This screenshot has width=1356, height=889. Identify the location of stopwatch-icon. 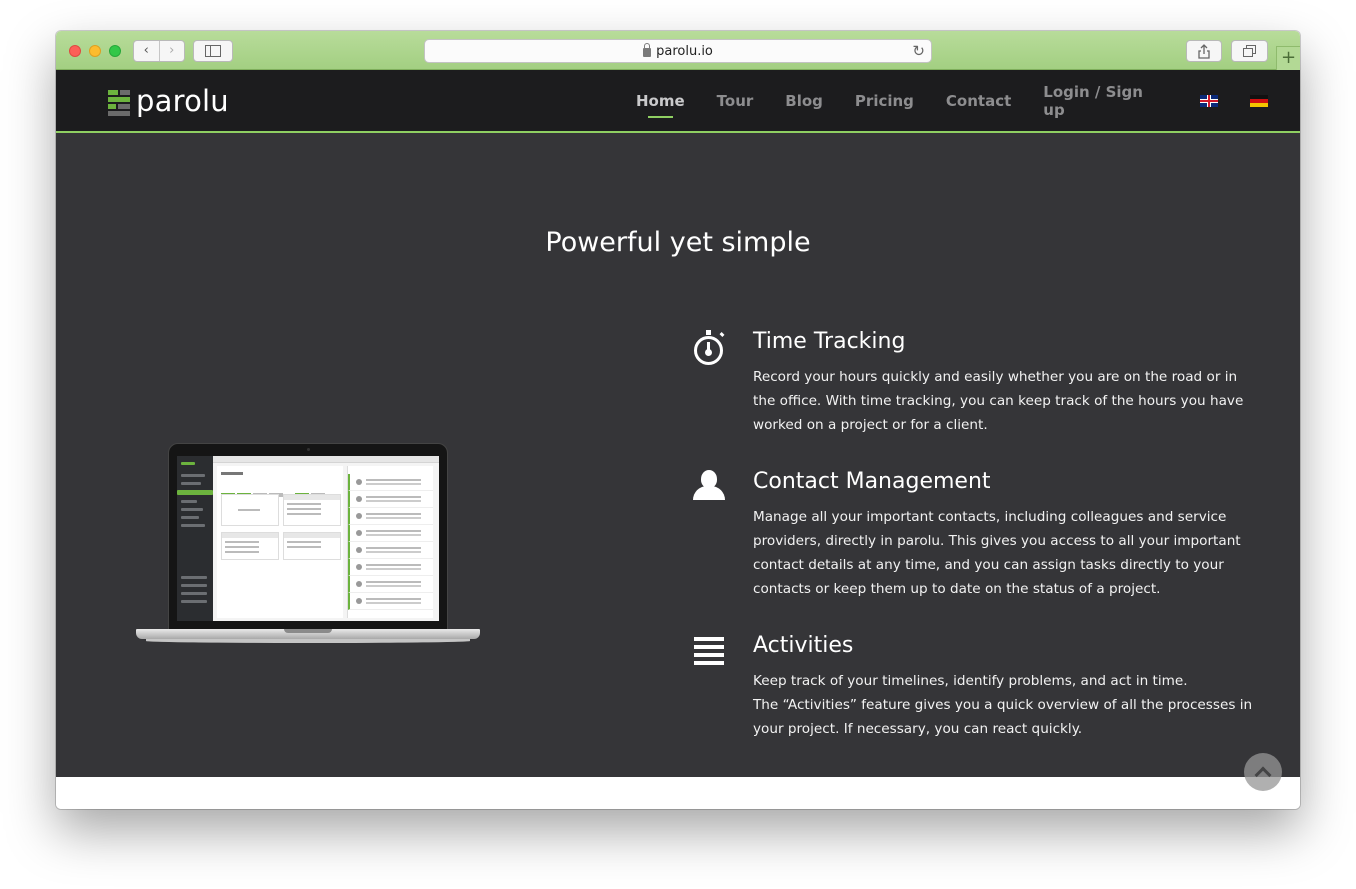
(709, 347).